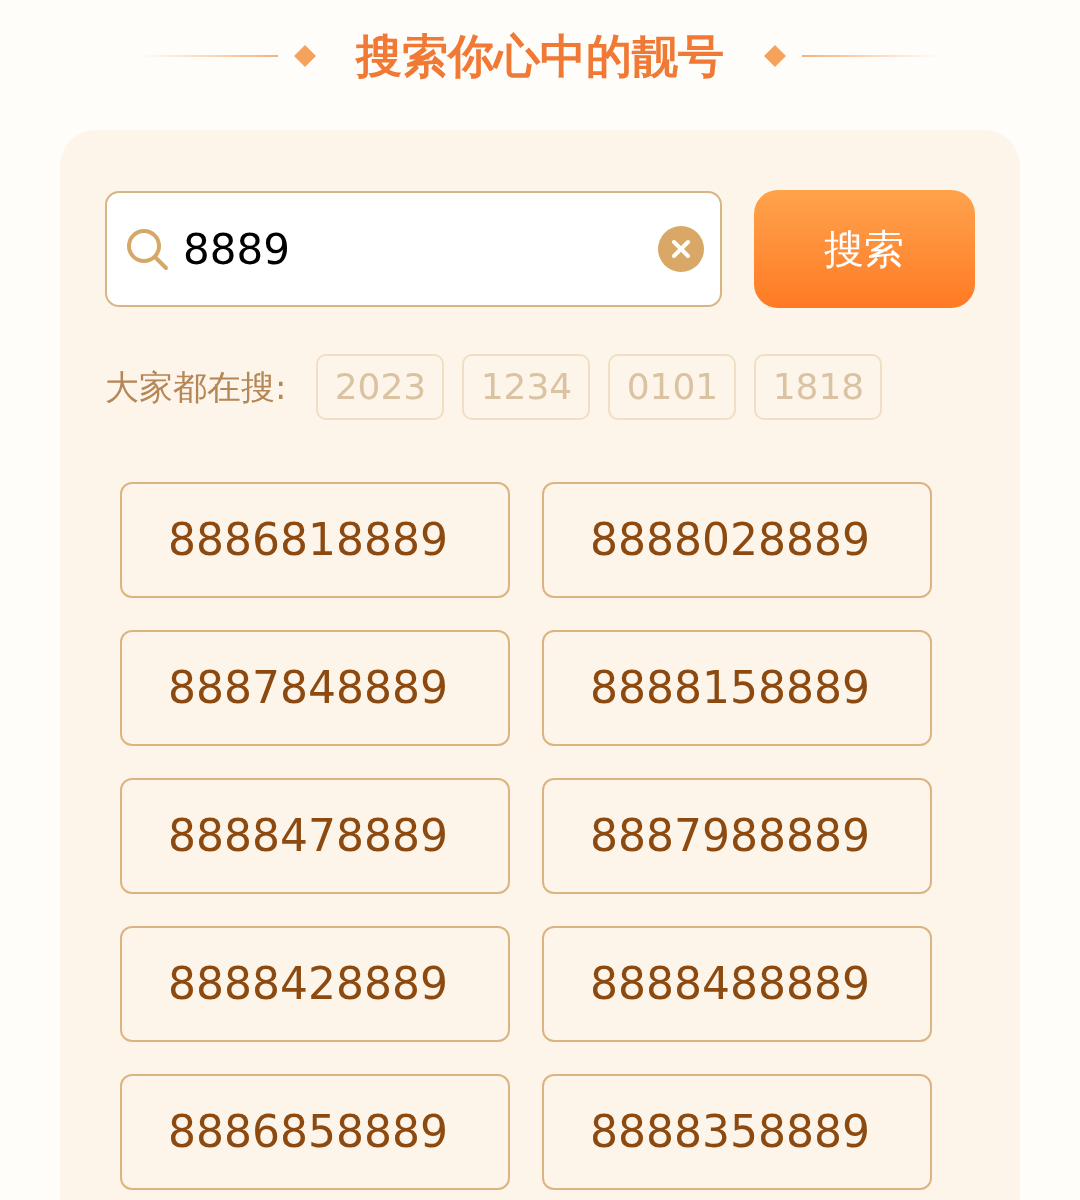 Image resolution: width=1080 pixels, height=1200 pixels. I want to click on number-option: 8886818889, so click(315, 540).